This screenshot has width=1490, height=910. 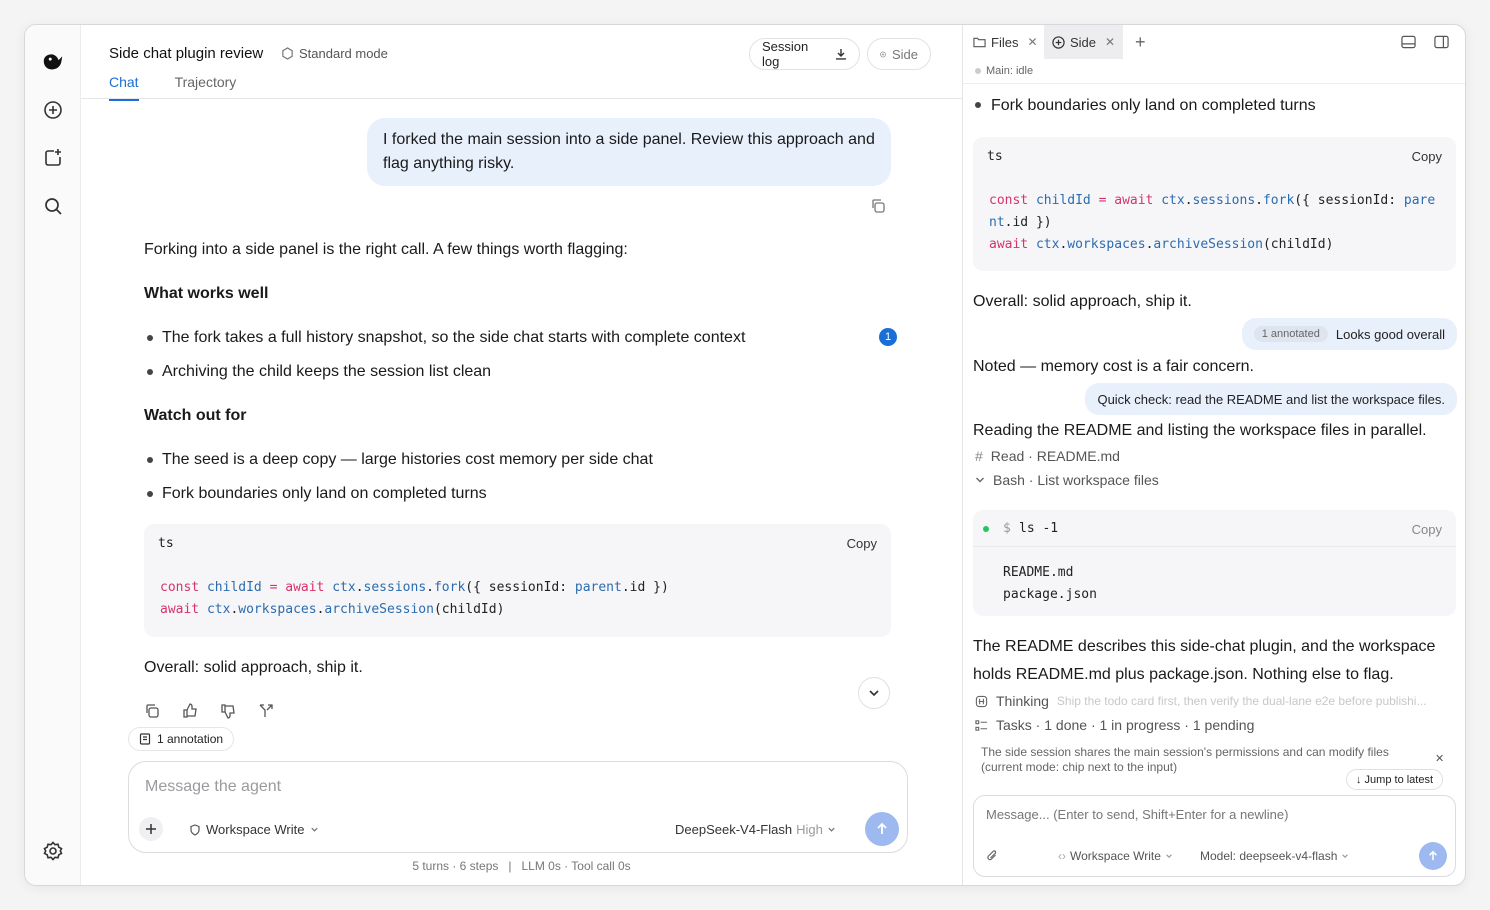 I want to click on side-permission-select: ‹› Workspace Write, so click(x=1115, y=856).